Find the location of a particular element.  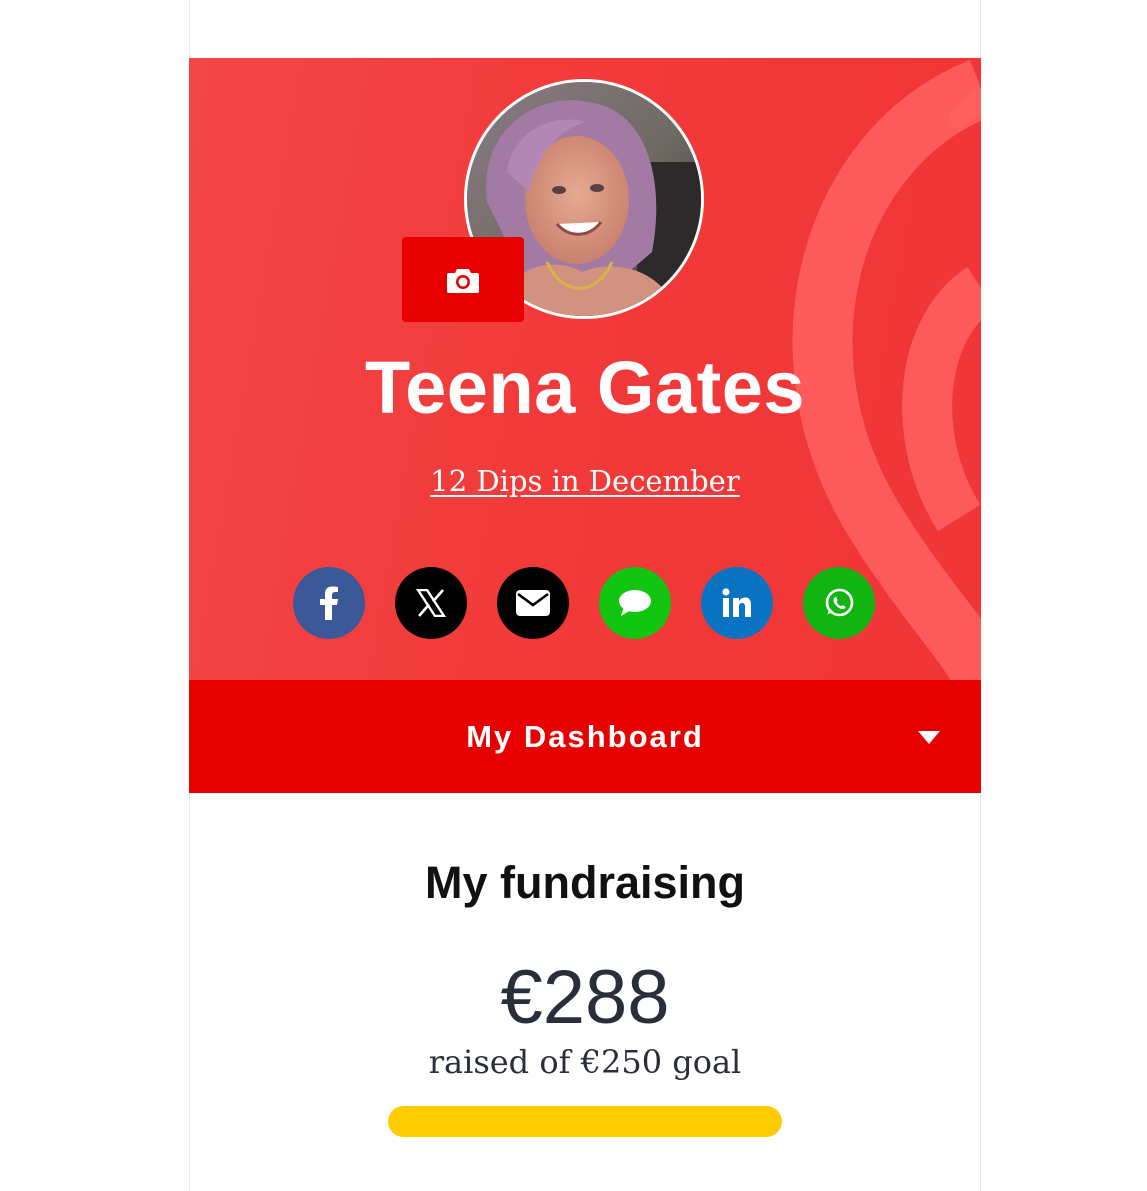

share-buttons is located at coordinates (584, 603).